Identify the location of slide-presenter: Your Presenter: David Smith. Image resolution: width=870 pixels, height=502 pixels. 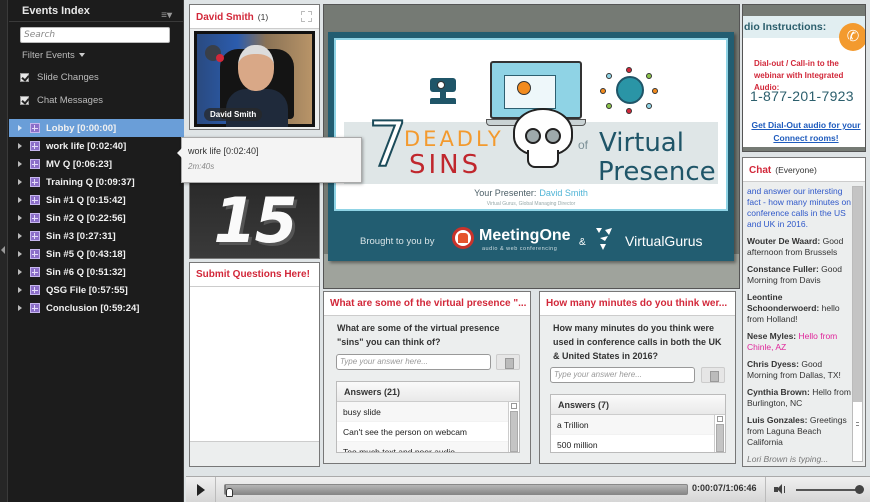
(531, 193).